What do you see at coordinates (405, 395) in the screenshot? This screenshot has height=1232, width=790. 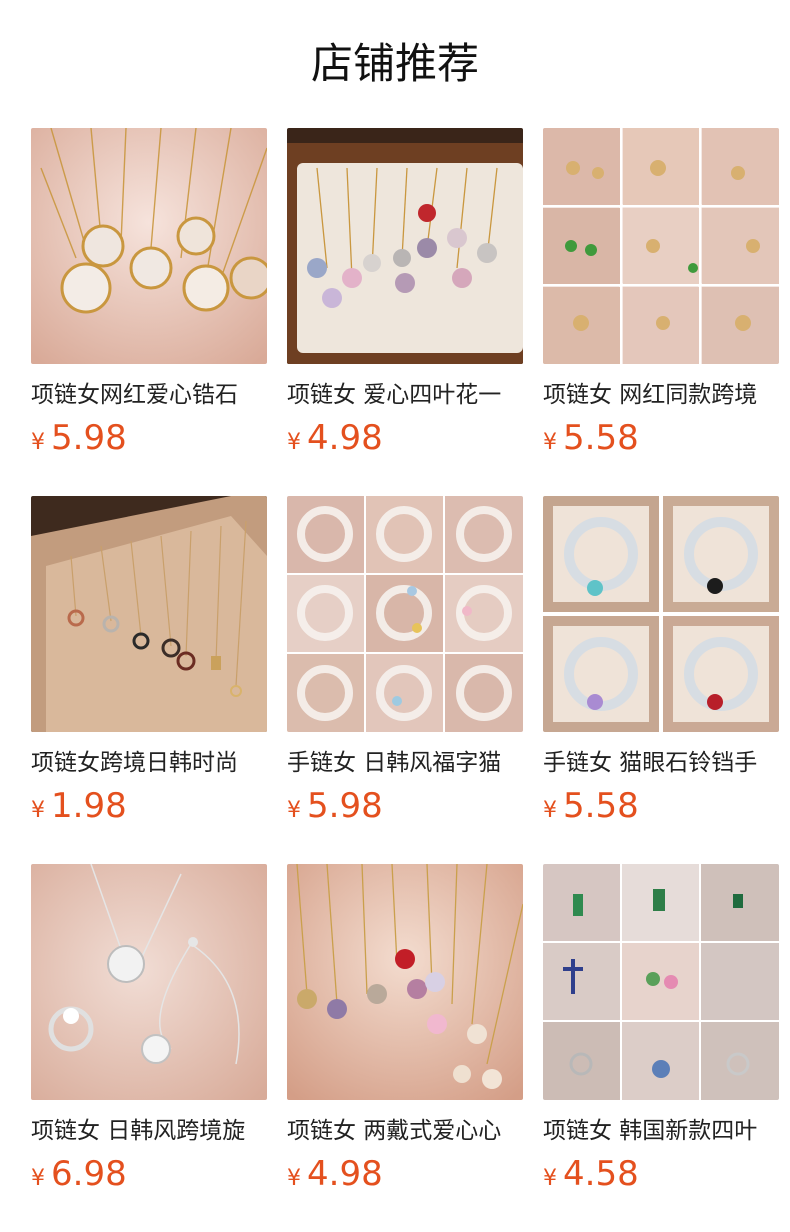 I see `product-name: 项链女 爱心四叶花一` at bounding box center [405, 395].